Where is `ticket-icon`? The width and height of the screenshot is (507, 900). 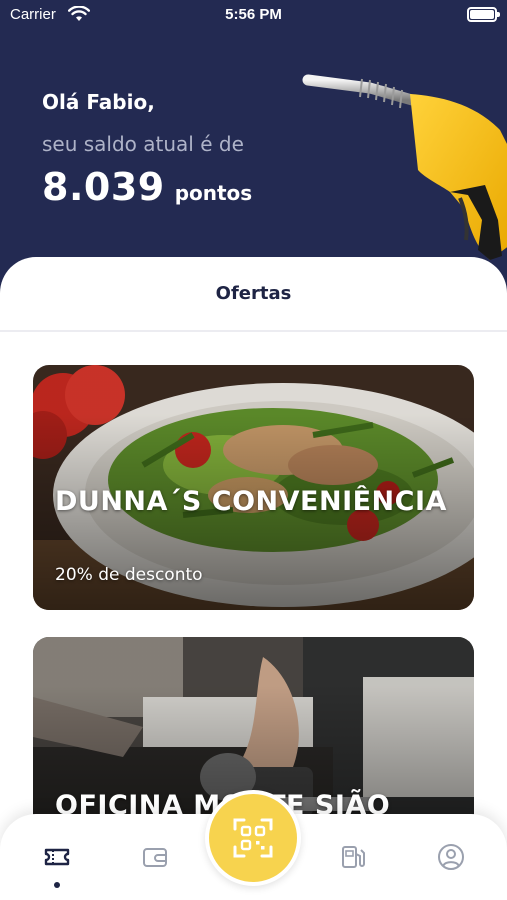 ticket-icon is located at coordinates (57, 857).